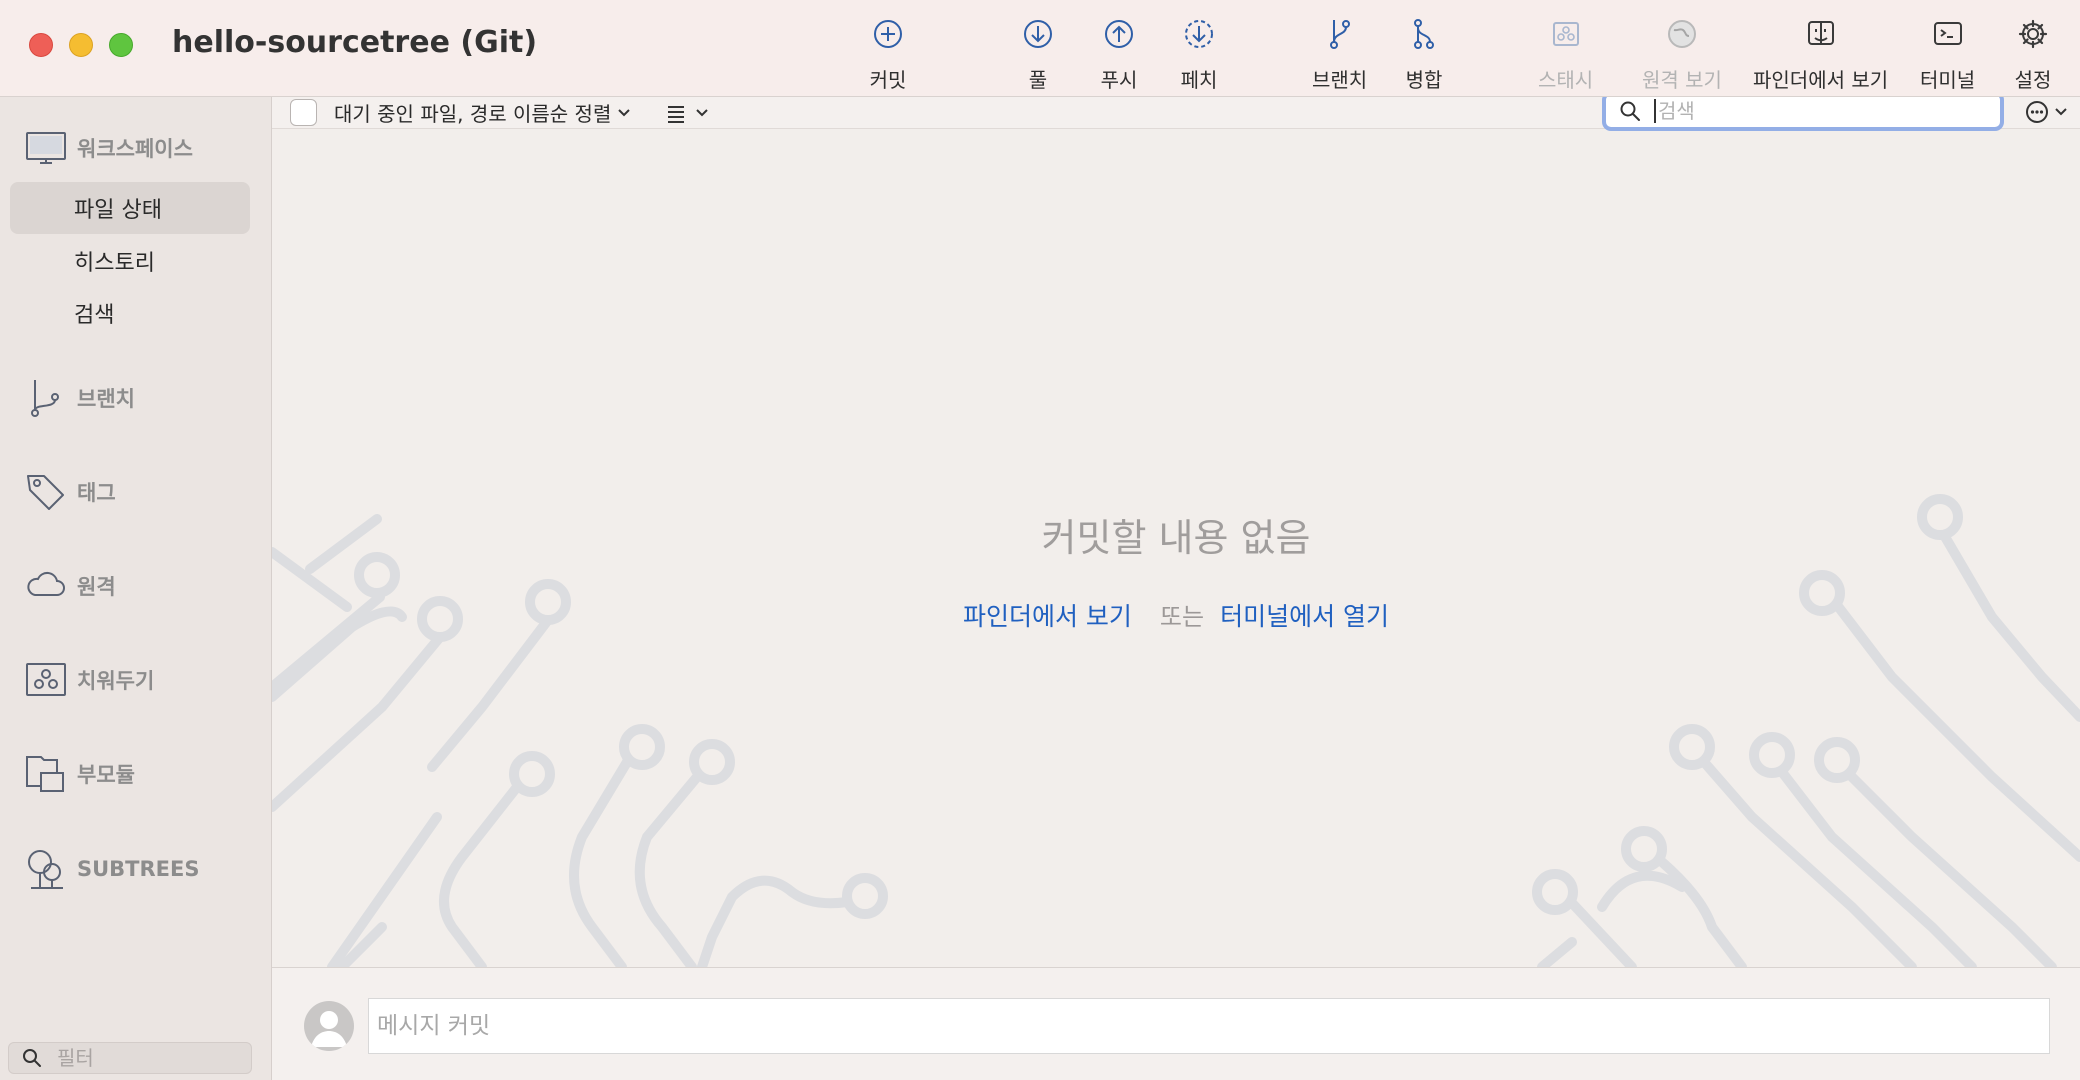 The height and width of the screenshot is (1080, 2080). I want to click on sidebar-section-tags: 태그, so click(70, 492).